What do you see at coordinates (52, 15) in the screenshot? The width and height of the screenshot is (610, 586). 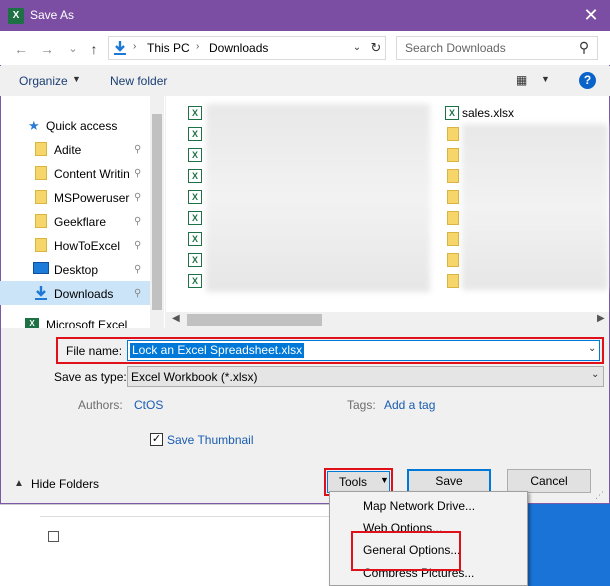 I see `window-title: Save As` at bounding box center [52, 15].